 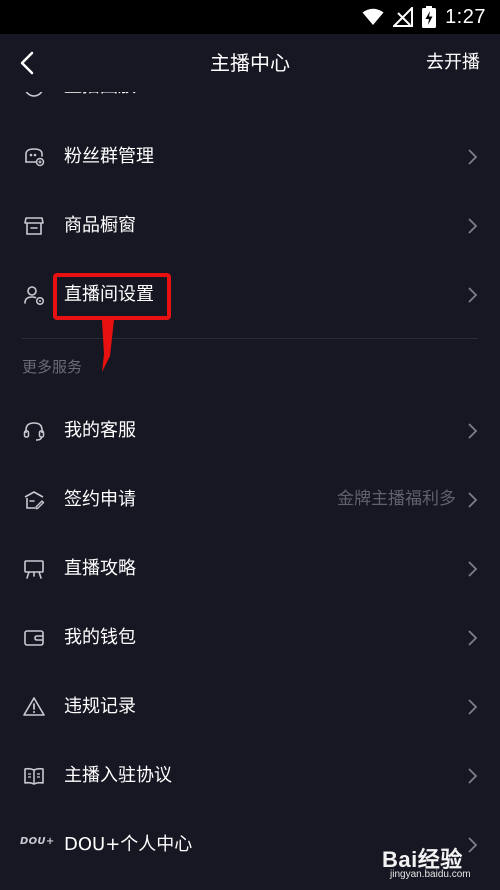 What do you see at coordinates (109, 156) in the screenshot?
I see `list-item-label: 粉丝群管理` at bounding box center [109, 156].